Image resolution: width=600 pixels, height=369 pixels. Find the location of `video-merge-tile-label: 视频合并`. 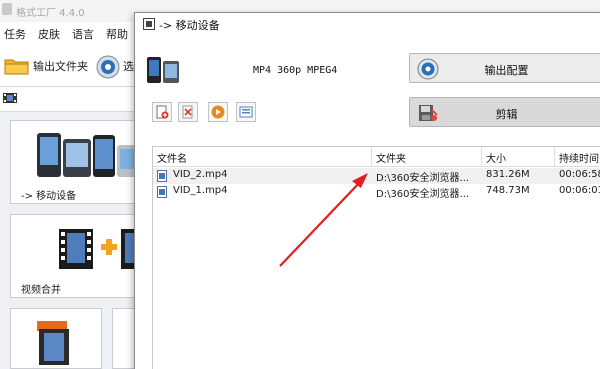

video-merge-tile-label: 视频合并 is located at coordinates (41, 290).